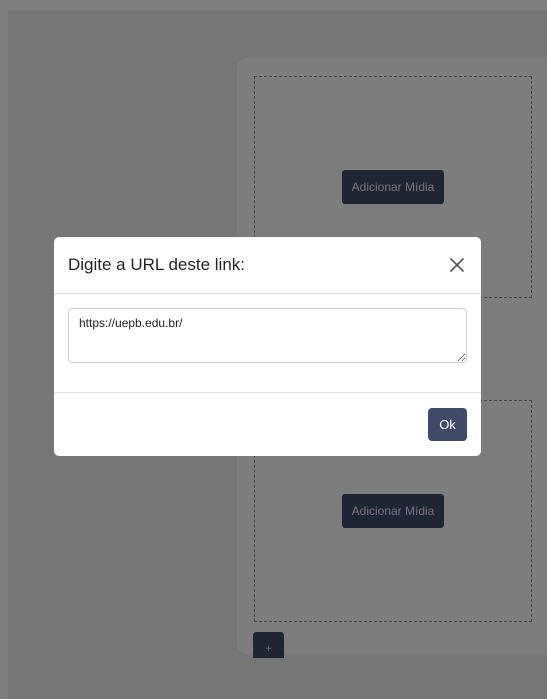 The width and height of the screenshot is (547, 699). What do you see at coordinates (267, 335) in the screenshot?
I see `url-input: https://uepb.edu.br/` at bounding box center [267, 335].